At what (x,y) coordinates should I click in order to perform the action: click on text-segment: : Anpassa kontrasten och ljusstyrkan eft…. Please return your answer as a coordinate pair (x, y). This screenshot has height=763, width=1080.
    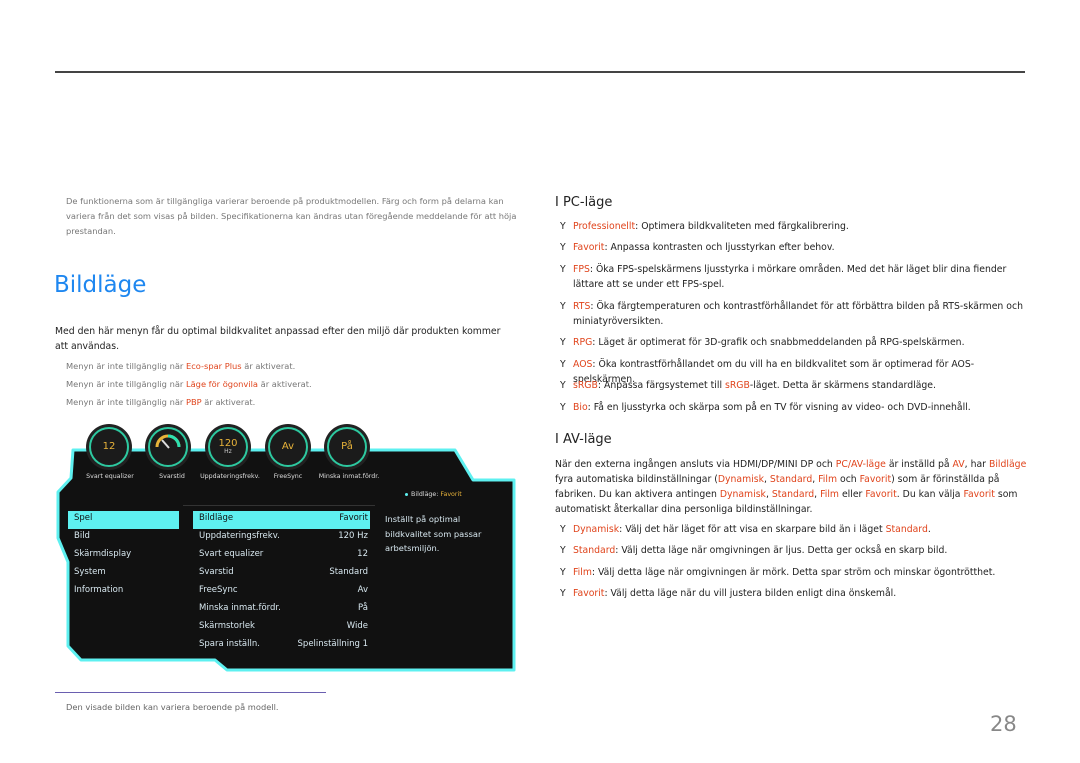
    Looking at the image, I should click on (719, 247).